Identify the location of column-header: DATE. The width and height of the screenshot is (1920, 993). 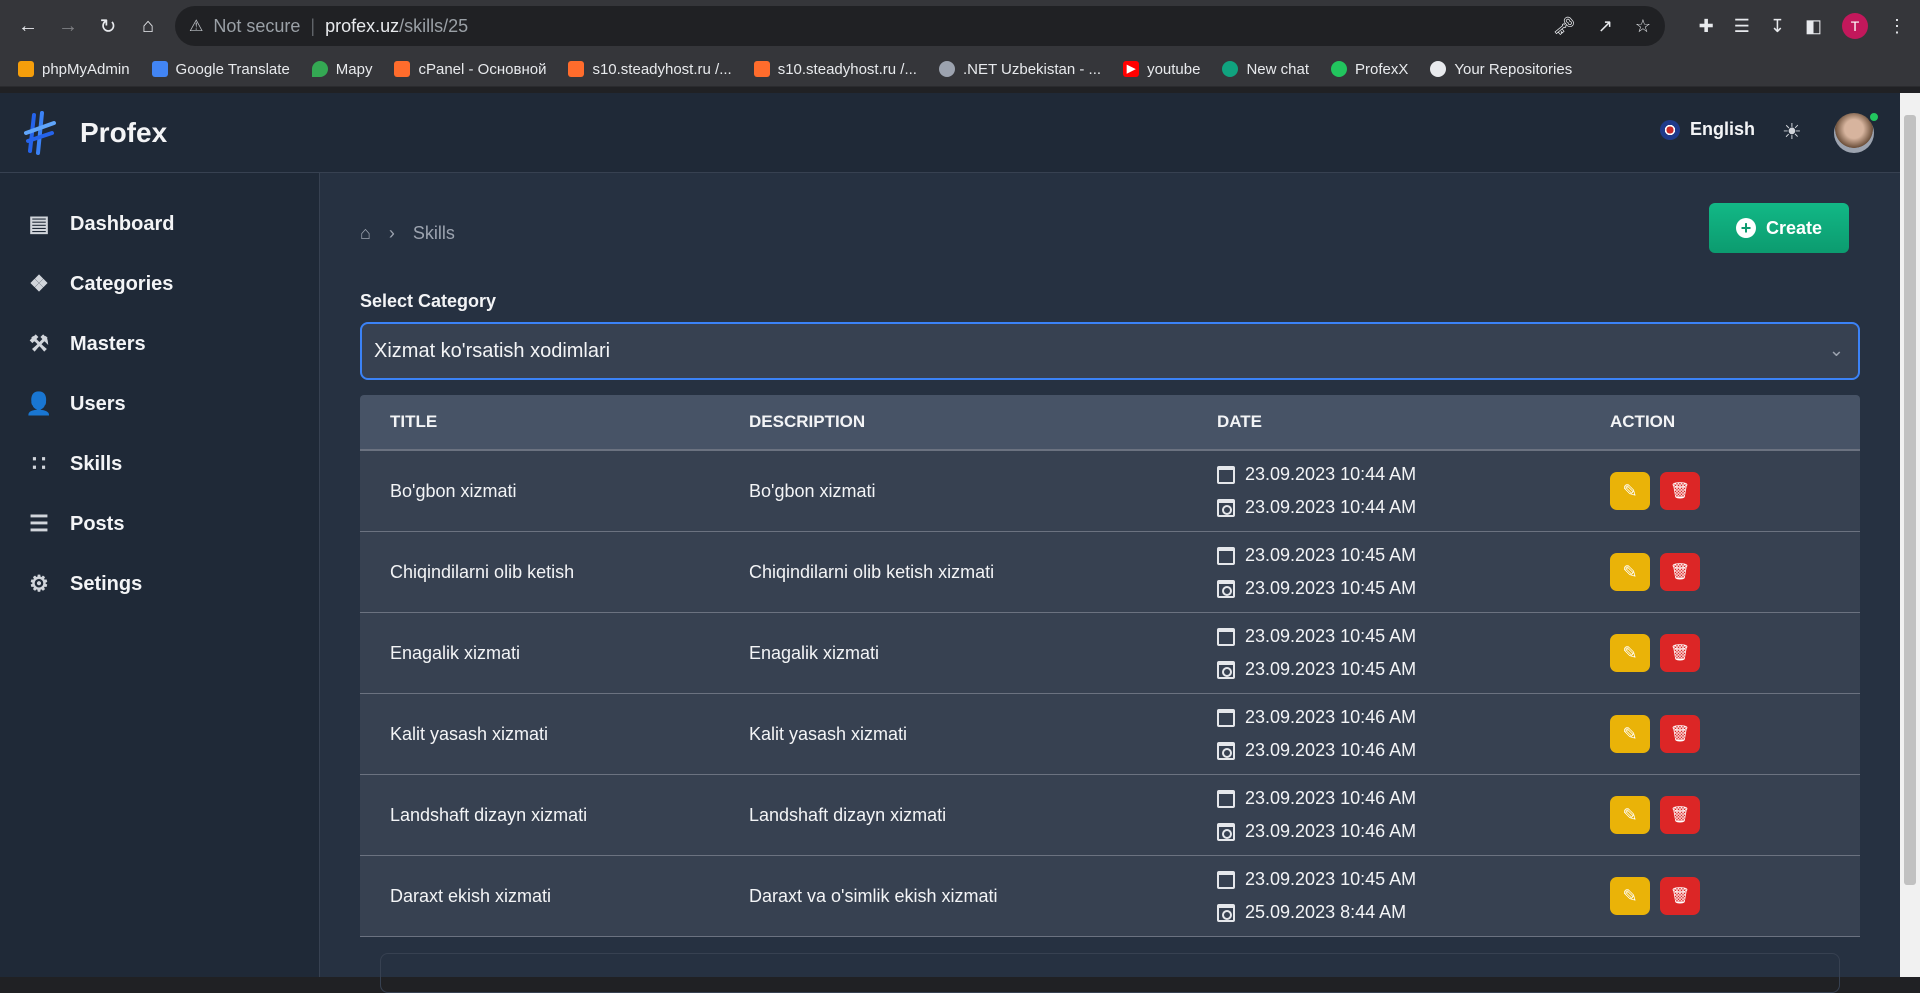
(1240, 421).